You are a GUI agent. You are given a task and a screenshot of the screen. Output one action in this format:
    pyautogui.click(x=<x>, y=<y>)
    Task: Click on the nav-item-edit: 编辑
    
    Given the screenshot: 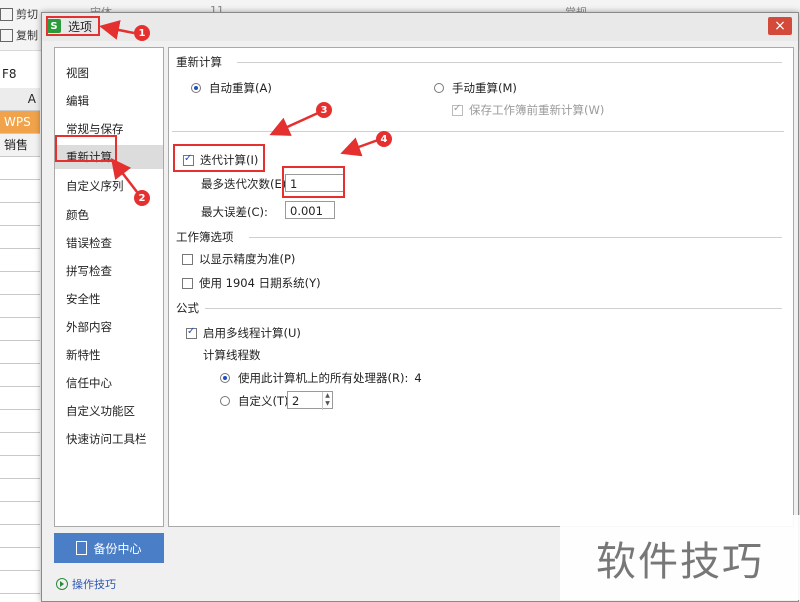 What is the action you would take?
    pyautogui.click(x=109, y=101)
    